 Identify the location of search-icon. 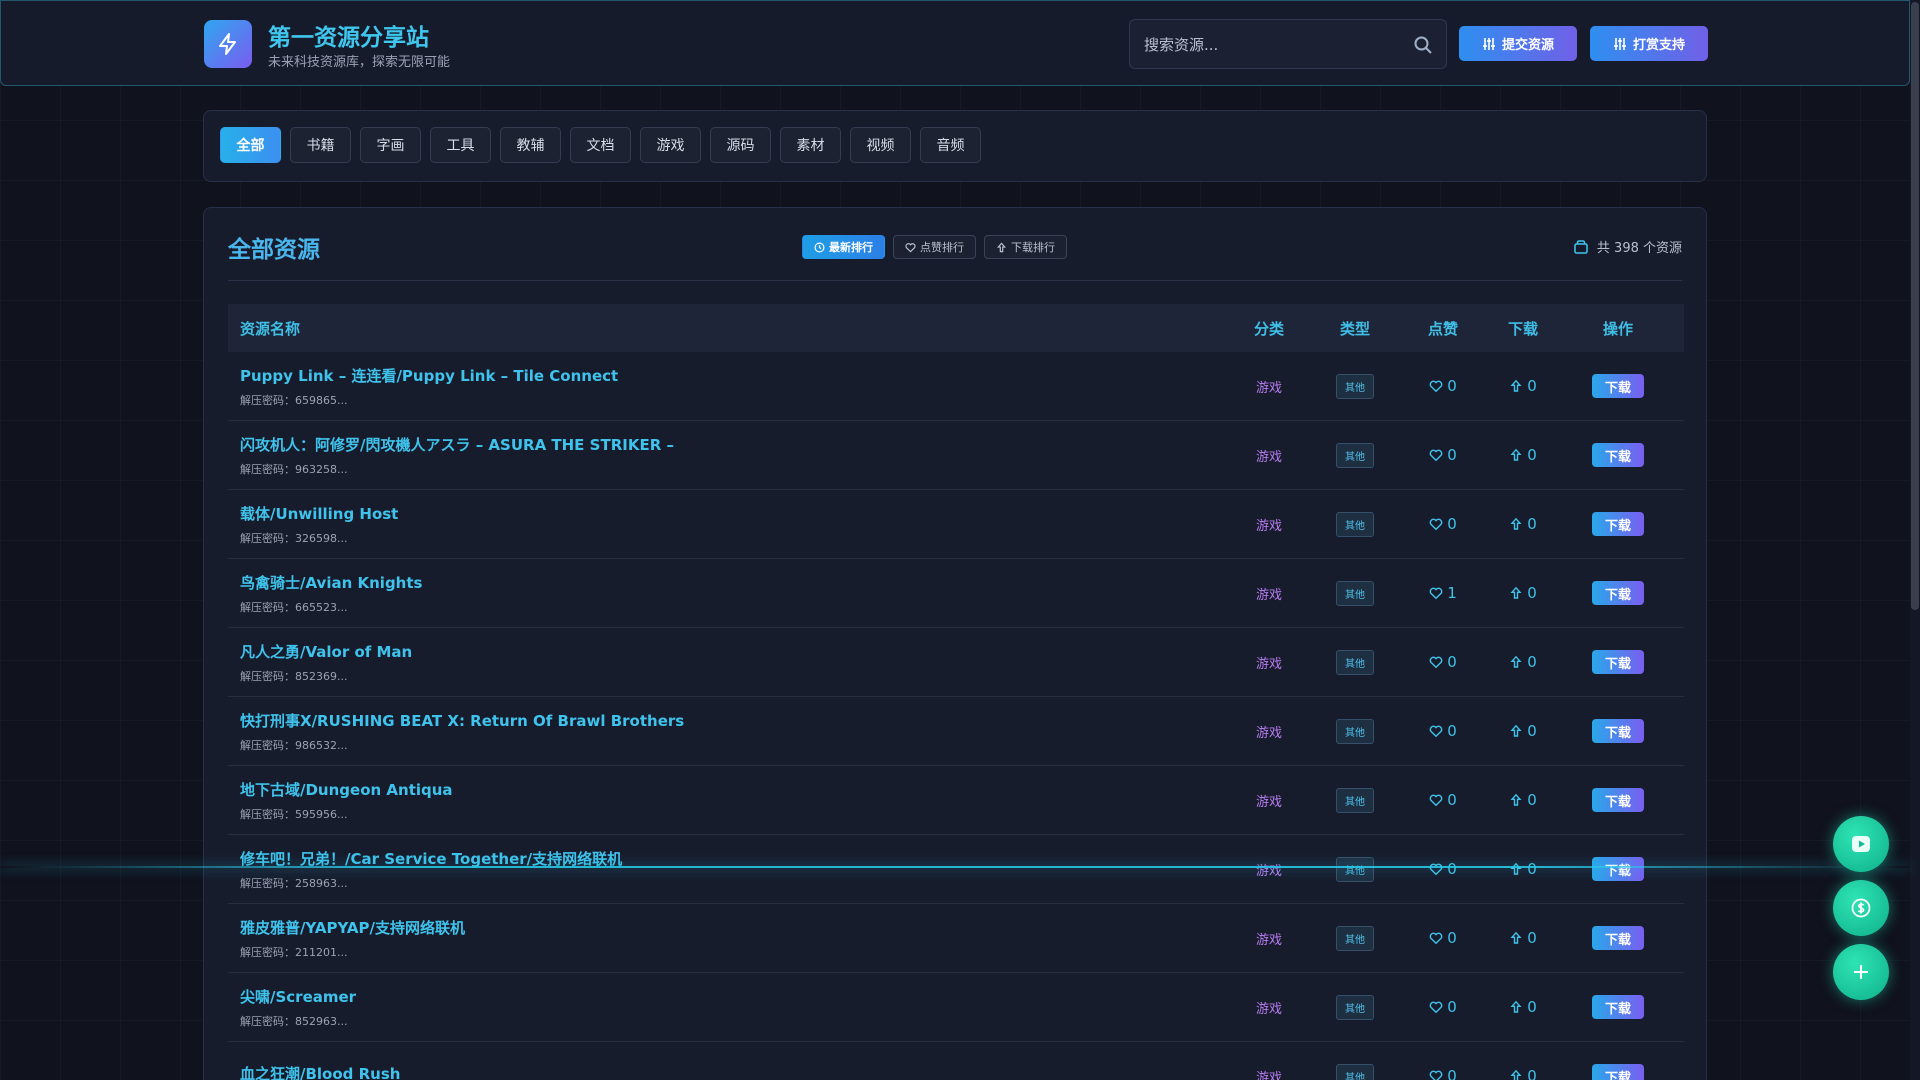
(1423, 45).